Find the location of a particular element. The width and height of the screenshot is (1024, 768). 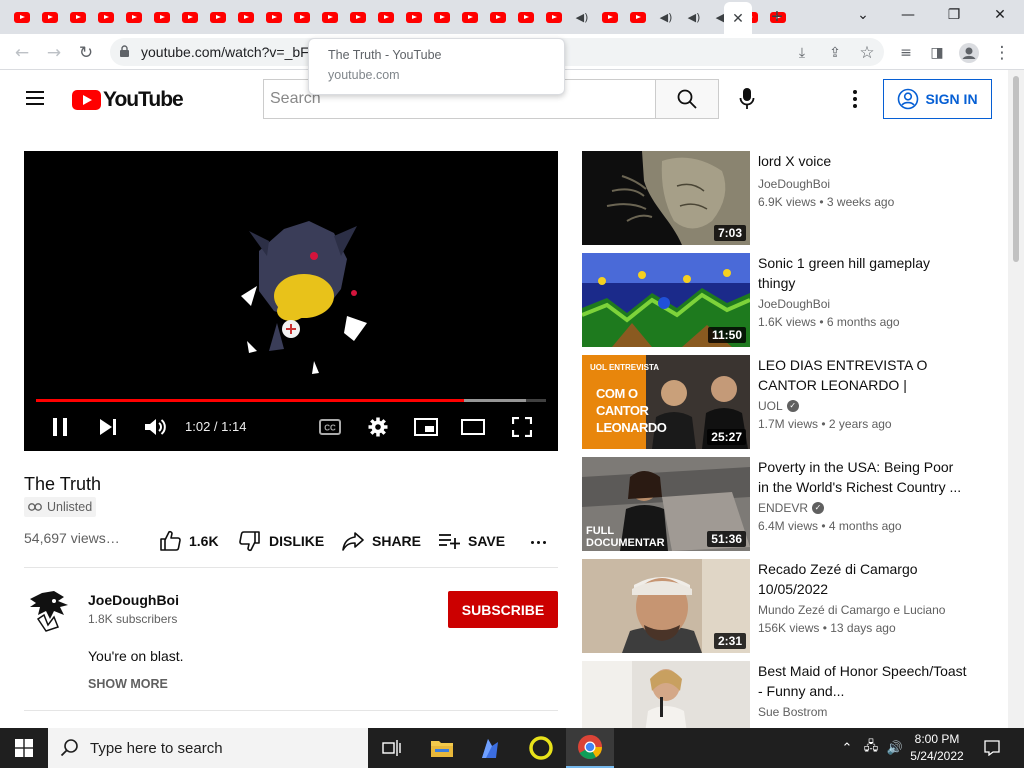

captions-button: CC is located at coordinates (330, 427).